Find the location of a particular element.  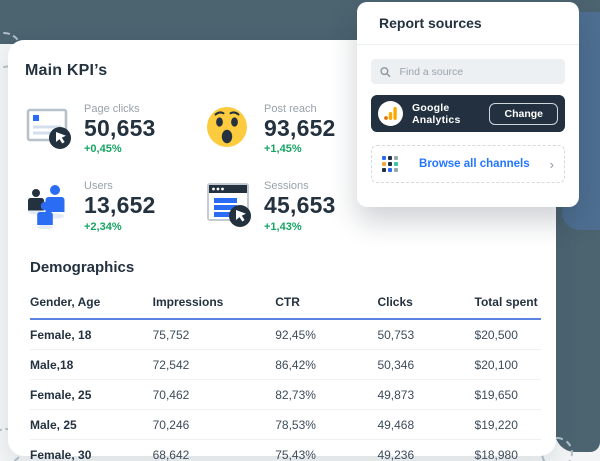

kpi-card-page-clicks: Page clicks 50,653 +0,45% is located at coordinates (115, 128).